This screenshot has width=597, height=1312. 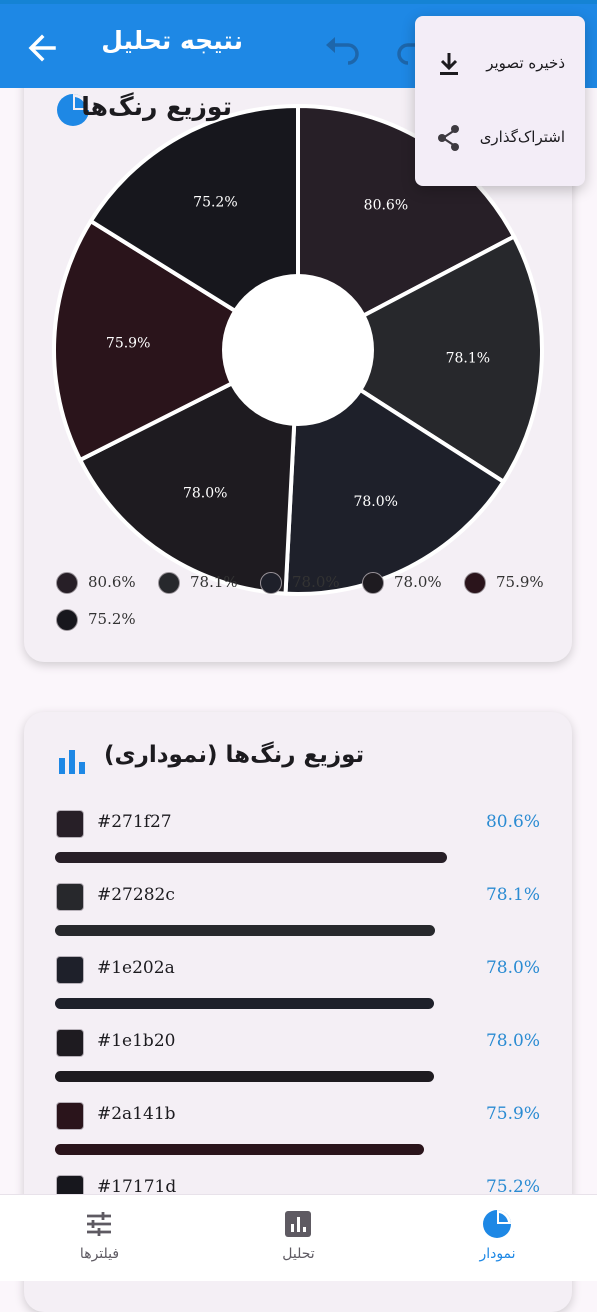 What do you see at coordinates (136, 968) in the screenshot?
I see `color-hex-label: #1e202a` at bounding box center [136, 968].